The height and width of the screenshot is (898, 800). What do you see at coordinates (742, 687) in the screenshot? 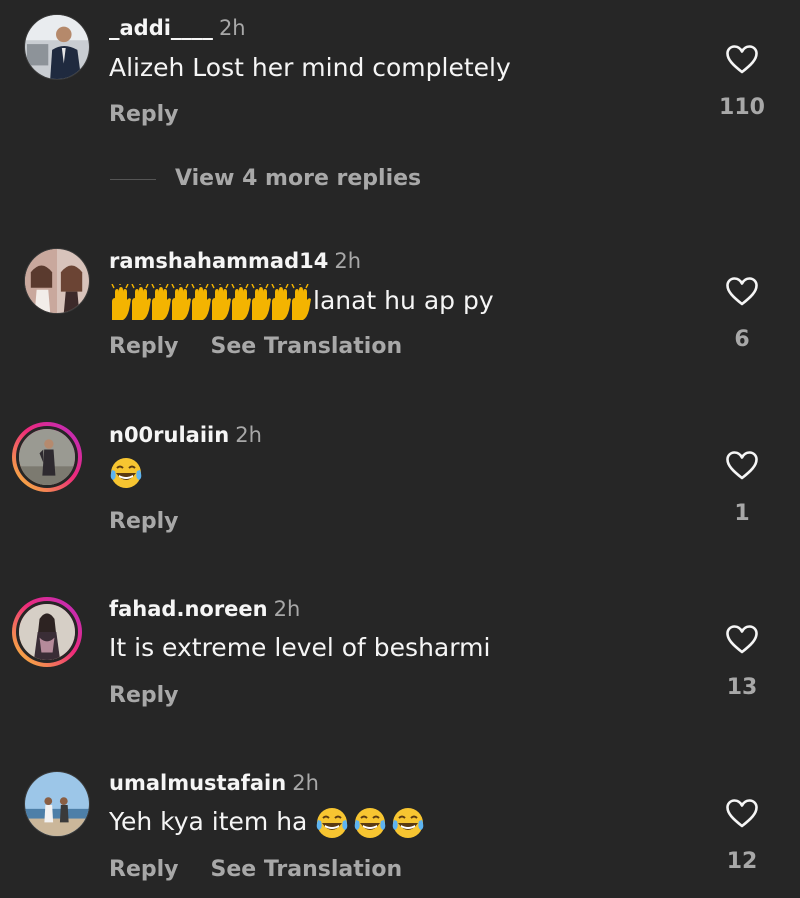
I see `like-count: 13` at bounding box center [742, 687].